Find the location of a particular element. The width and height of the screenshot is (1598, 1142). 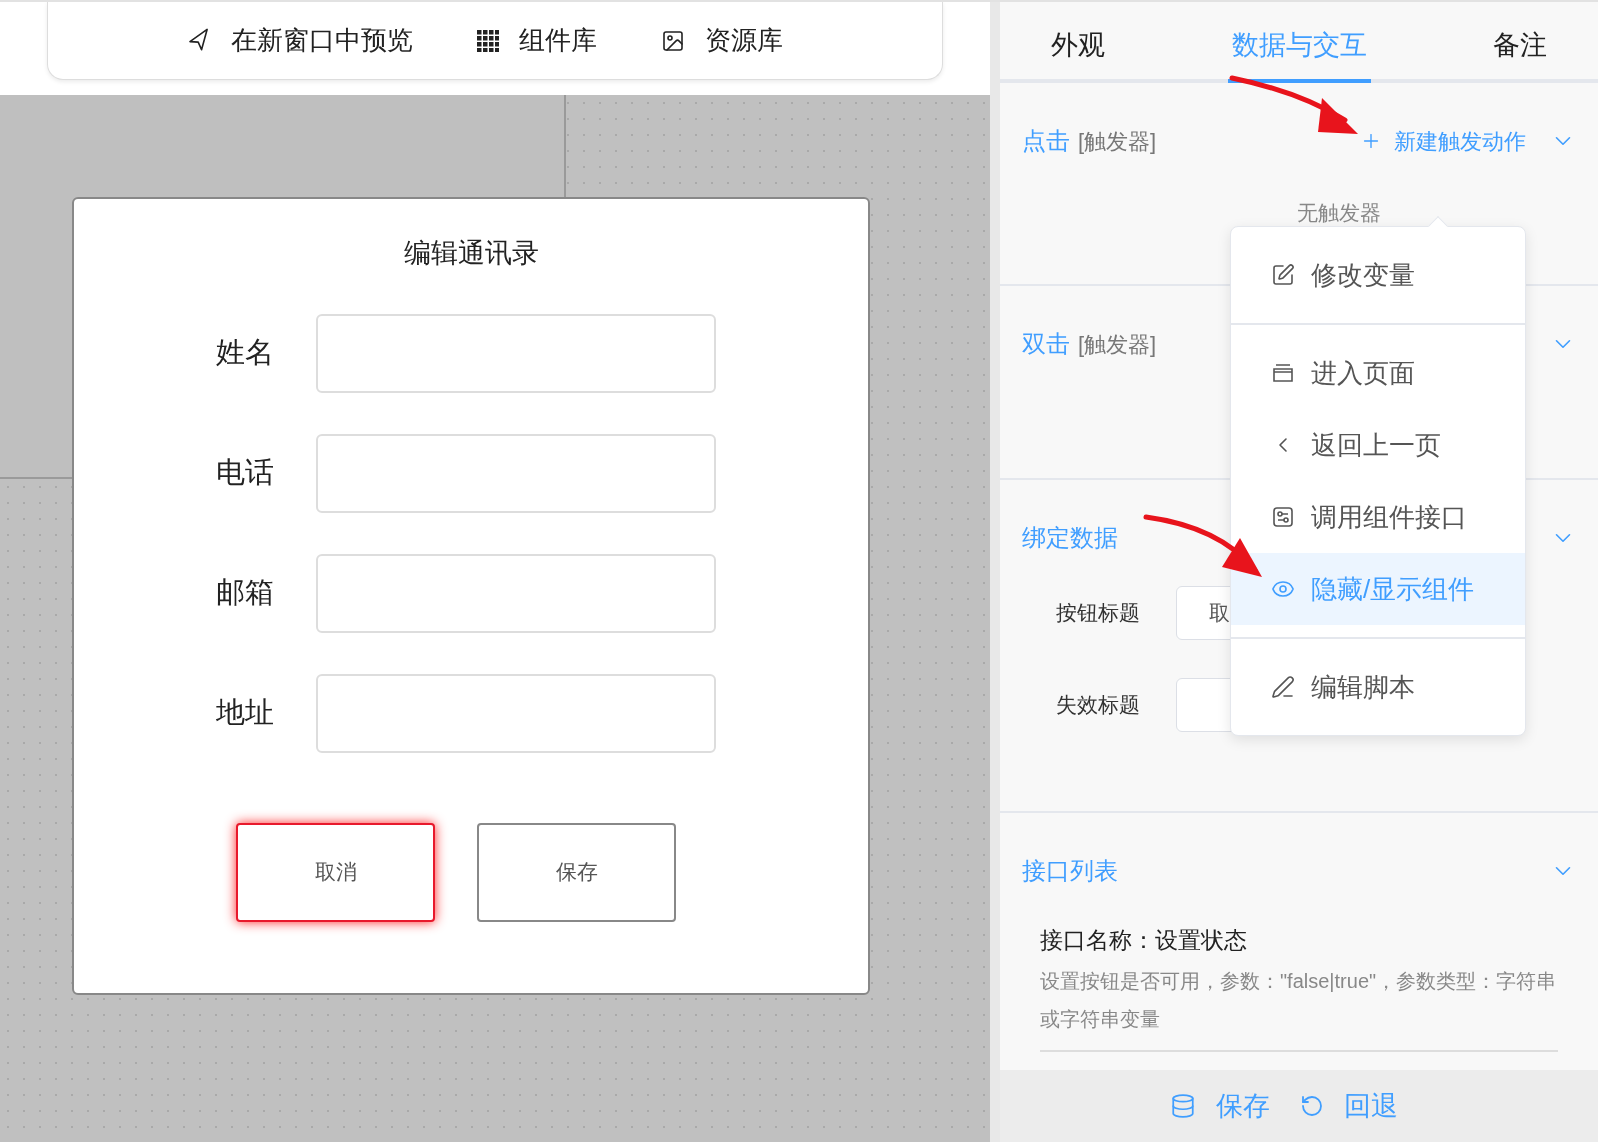

menu-item: 返回上一页 is located at coordinates (1378, 445).